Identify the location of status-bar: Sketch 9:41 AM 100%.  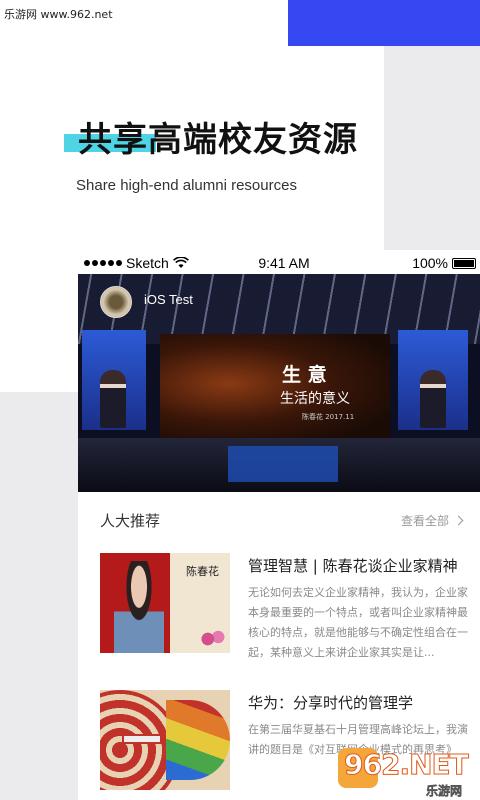
(279, 262).